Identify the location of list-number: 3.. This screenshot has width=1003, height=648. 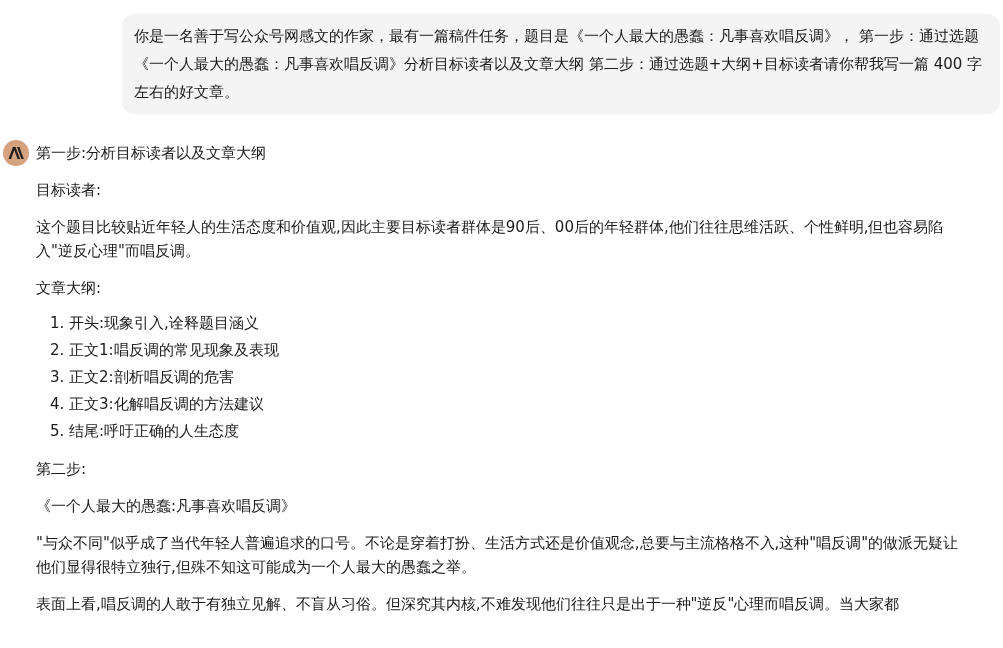
(57, 377).